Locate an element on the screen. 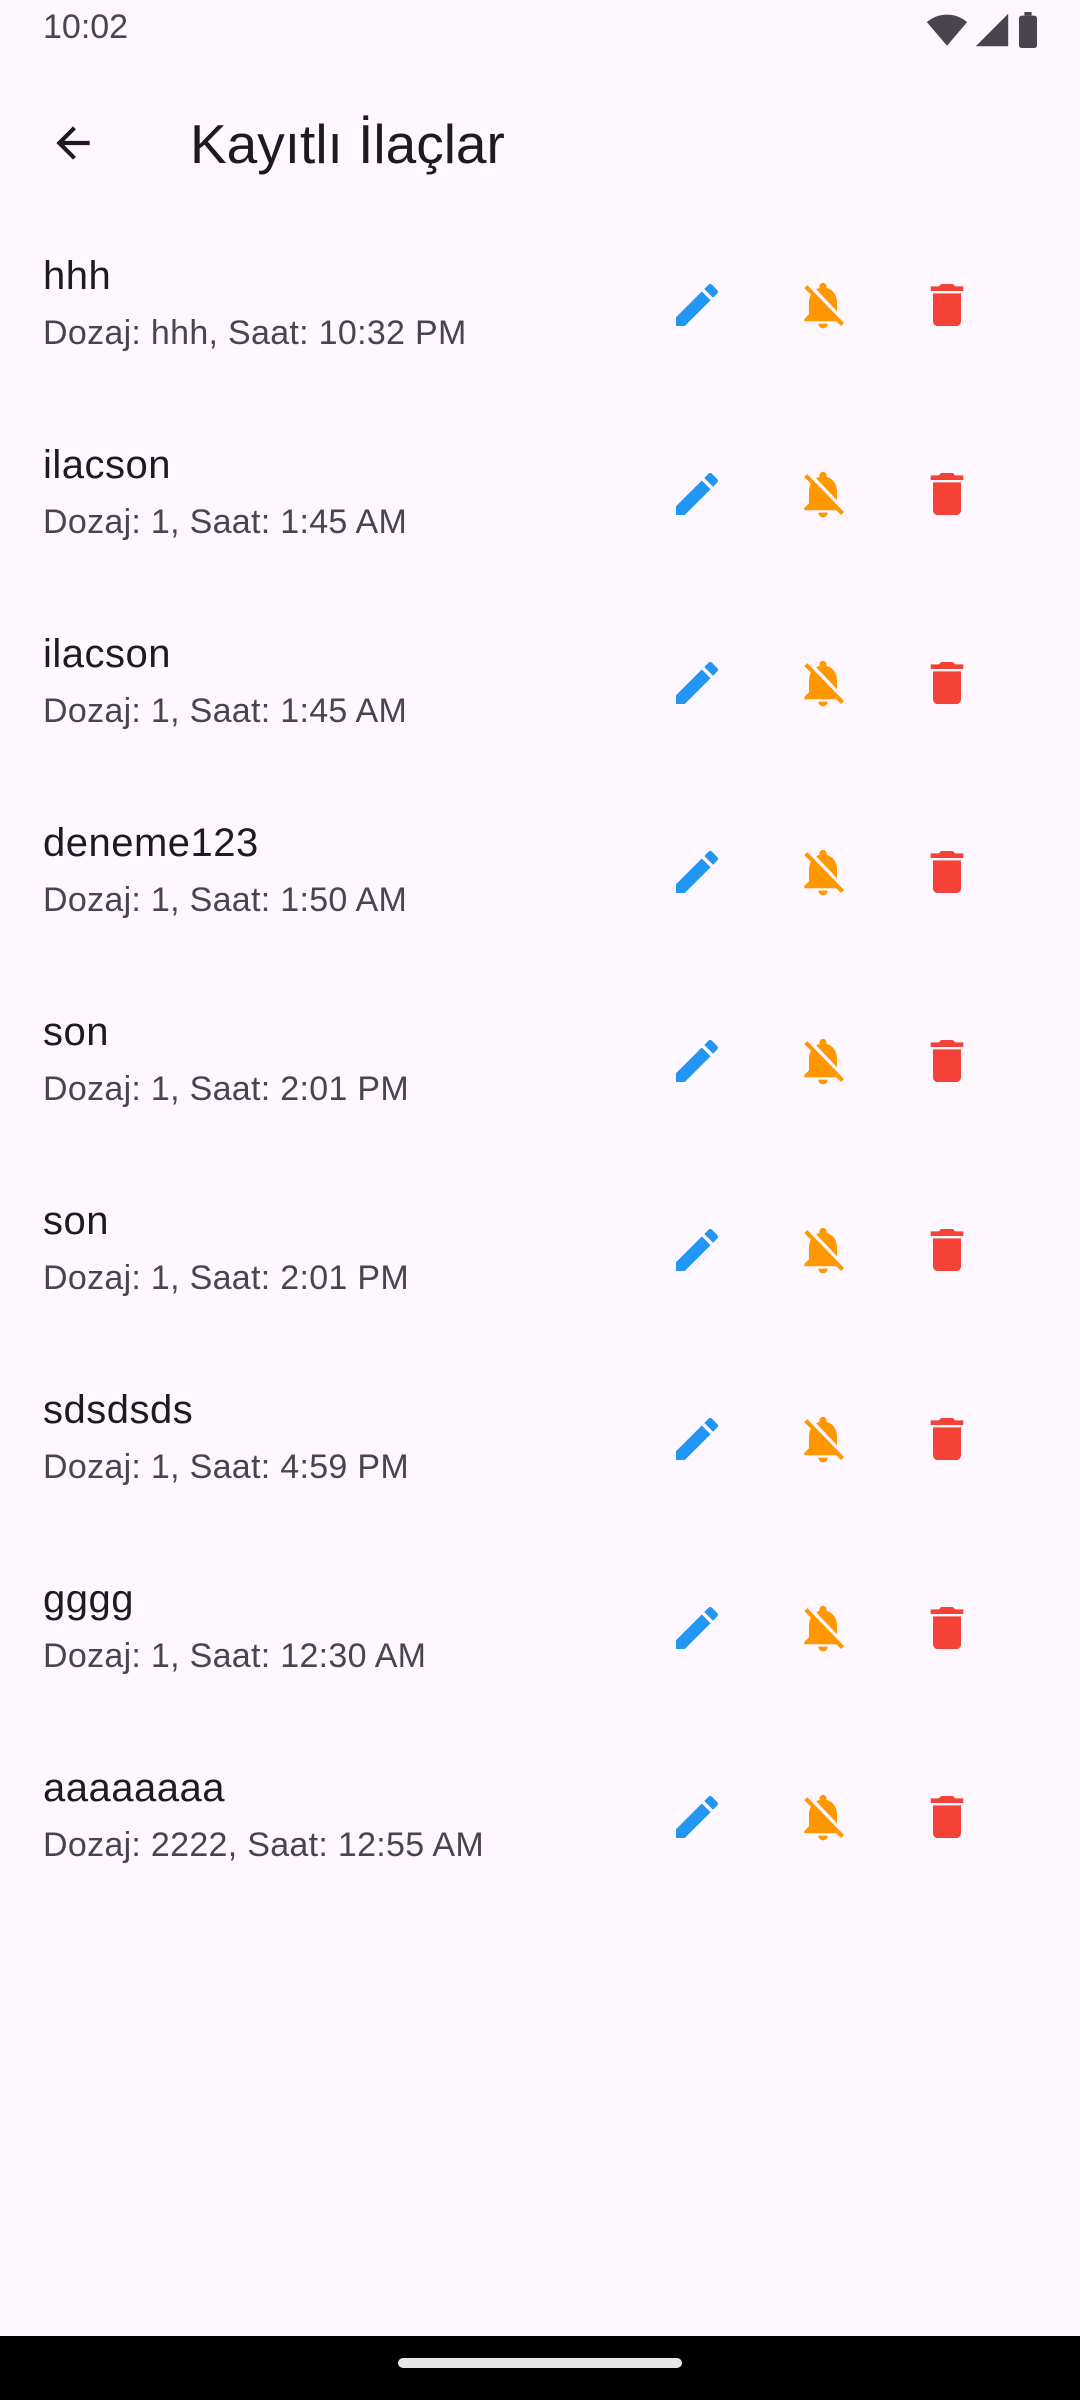 The width and height of the screenshot is (1080, 2400). list-item-text: gggg Dozaj: 1, Saat: 12:30 AM is located at coordinates (343, 1627).